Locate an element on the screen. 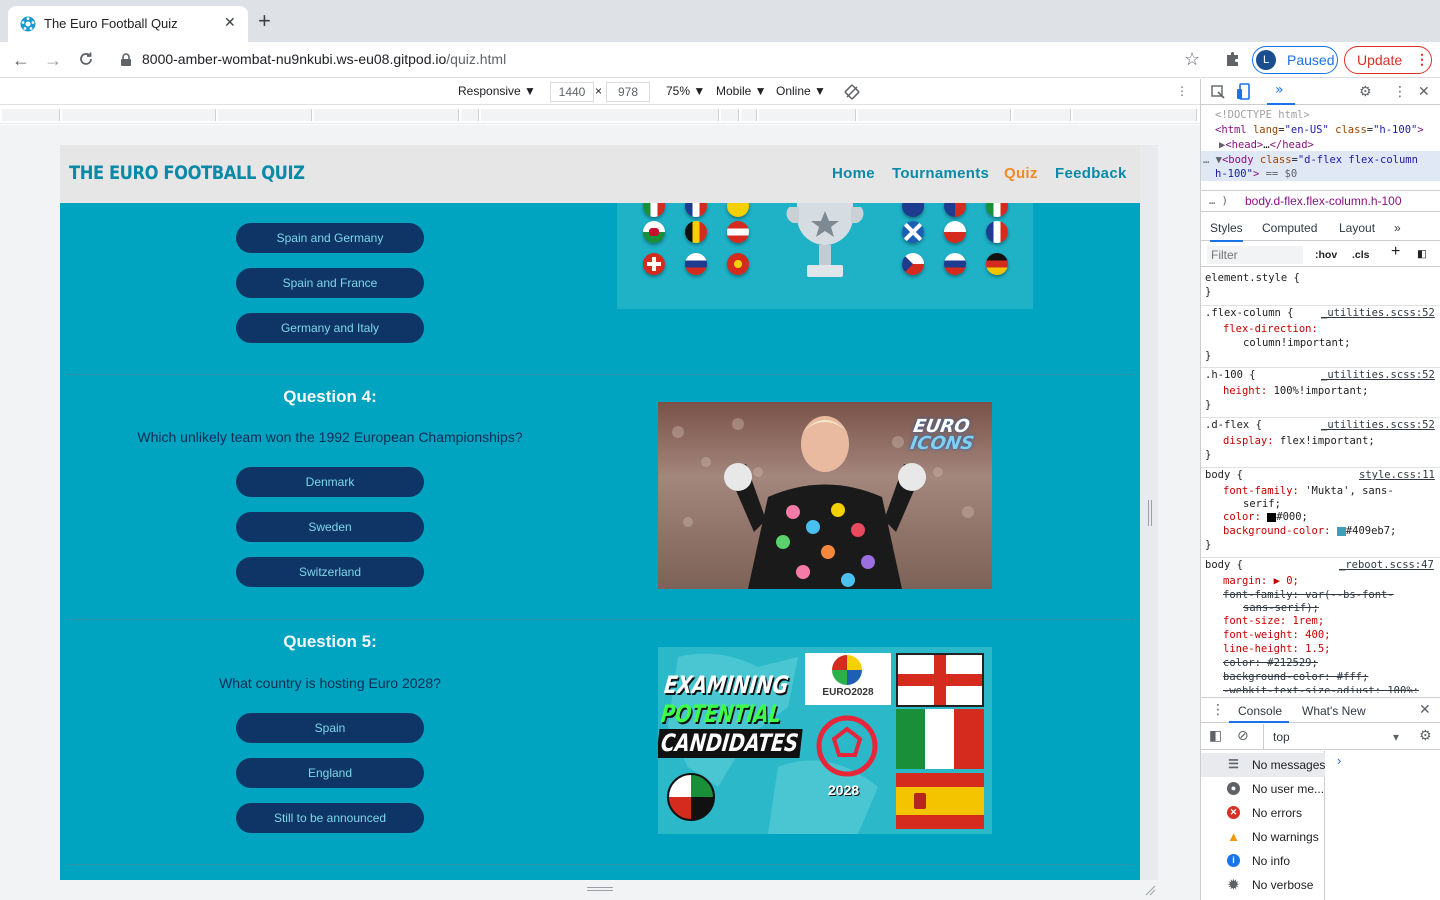 The image size is (1440, 900). new-tab-button: + is located at coordinates (264, 21).